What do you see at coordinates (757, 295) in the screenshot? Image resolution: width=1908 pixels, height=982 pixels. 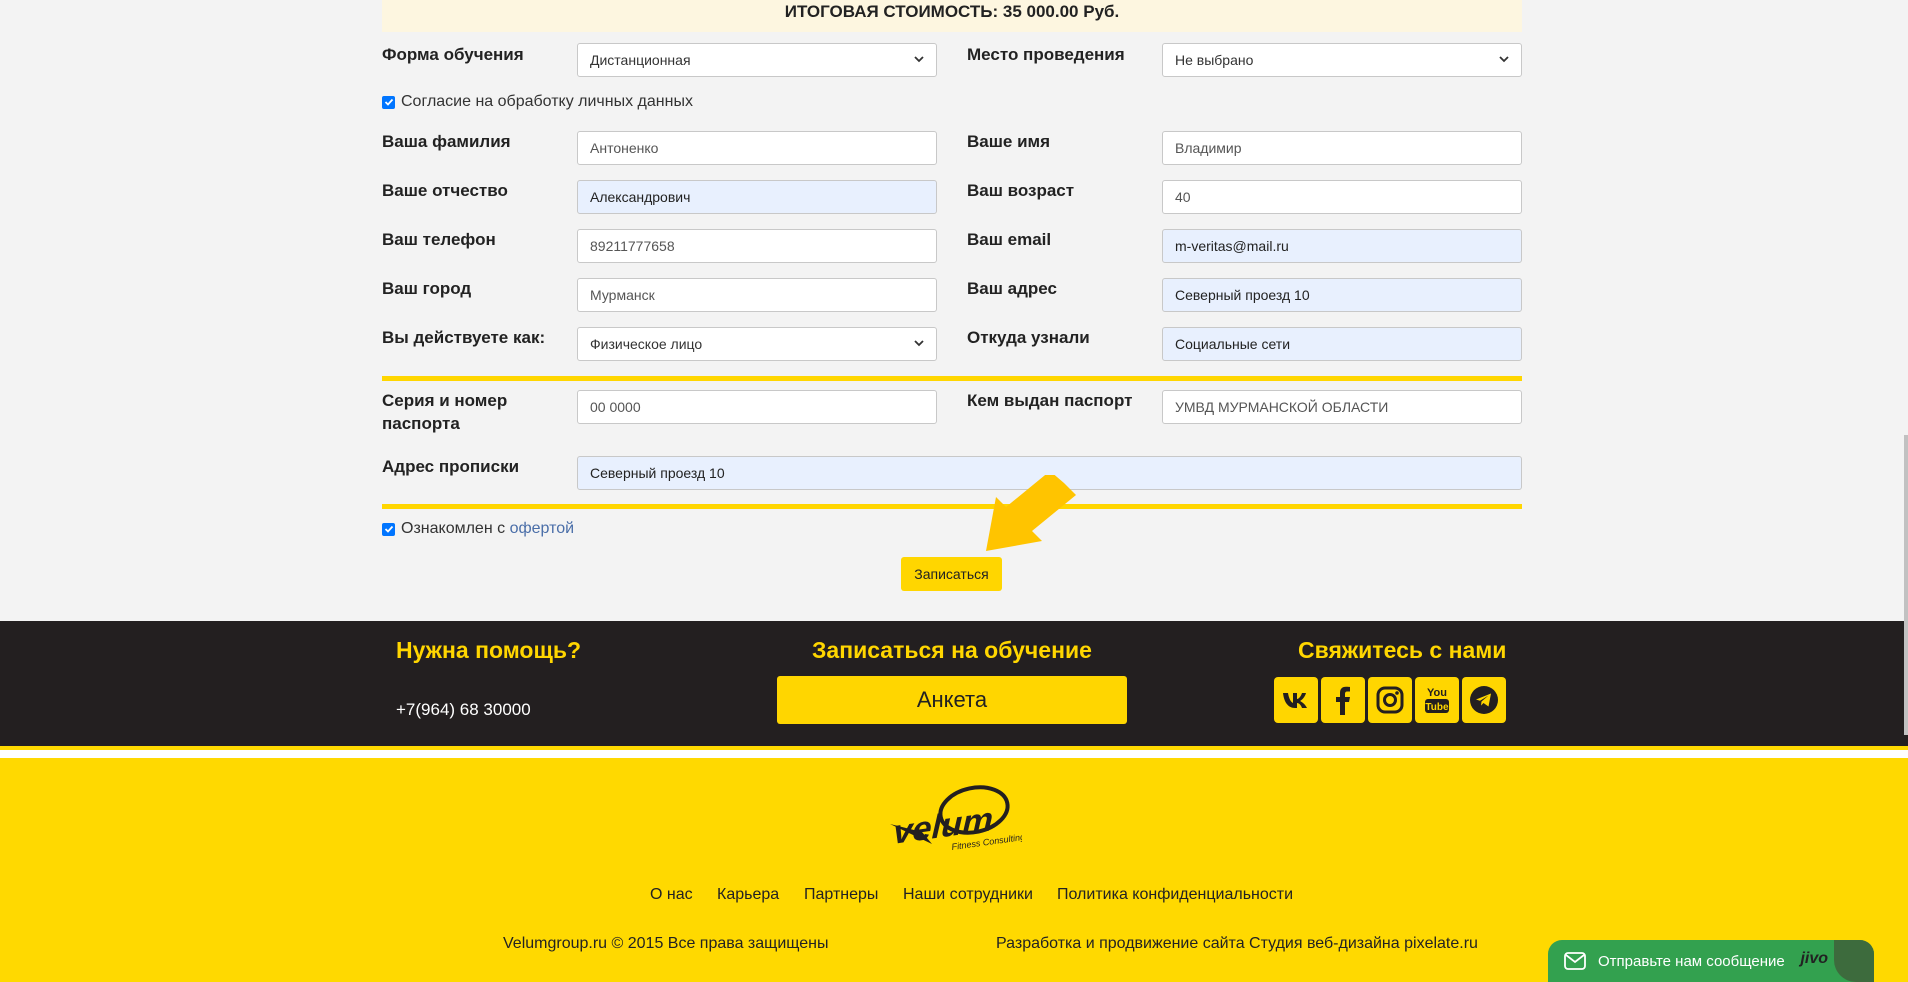 I see `city-input: Мурманск` at bounding box center [757, 295].